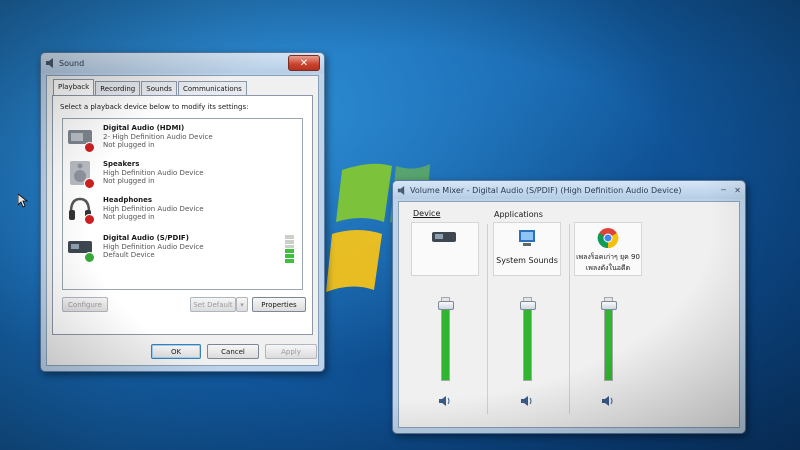 This screenshot has height=450, width=800. What do you see at coordinates (527, 260) in the screenshot?
I see `channel-name: System Sounds` at bounding box center [527, 260].